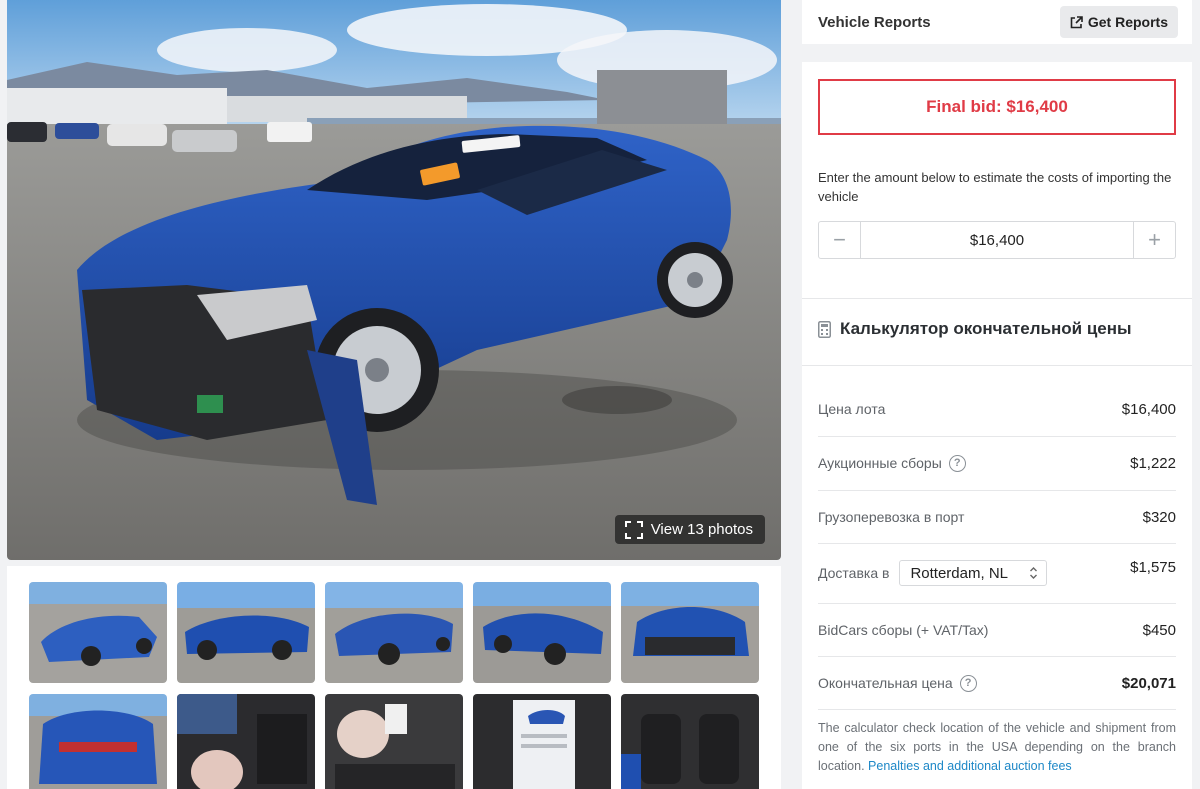 Image resolution: width=1200 pixels, height=789 pixels. I want to click on lot-price-row: Цена лота $16,400, so click(997, 409).